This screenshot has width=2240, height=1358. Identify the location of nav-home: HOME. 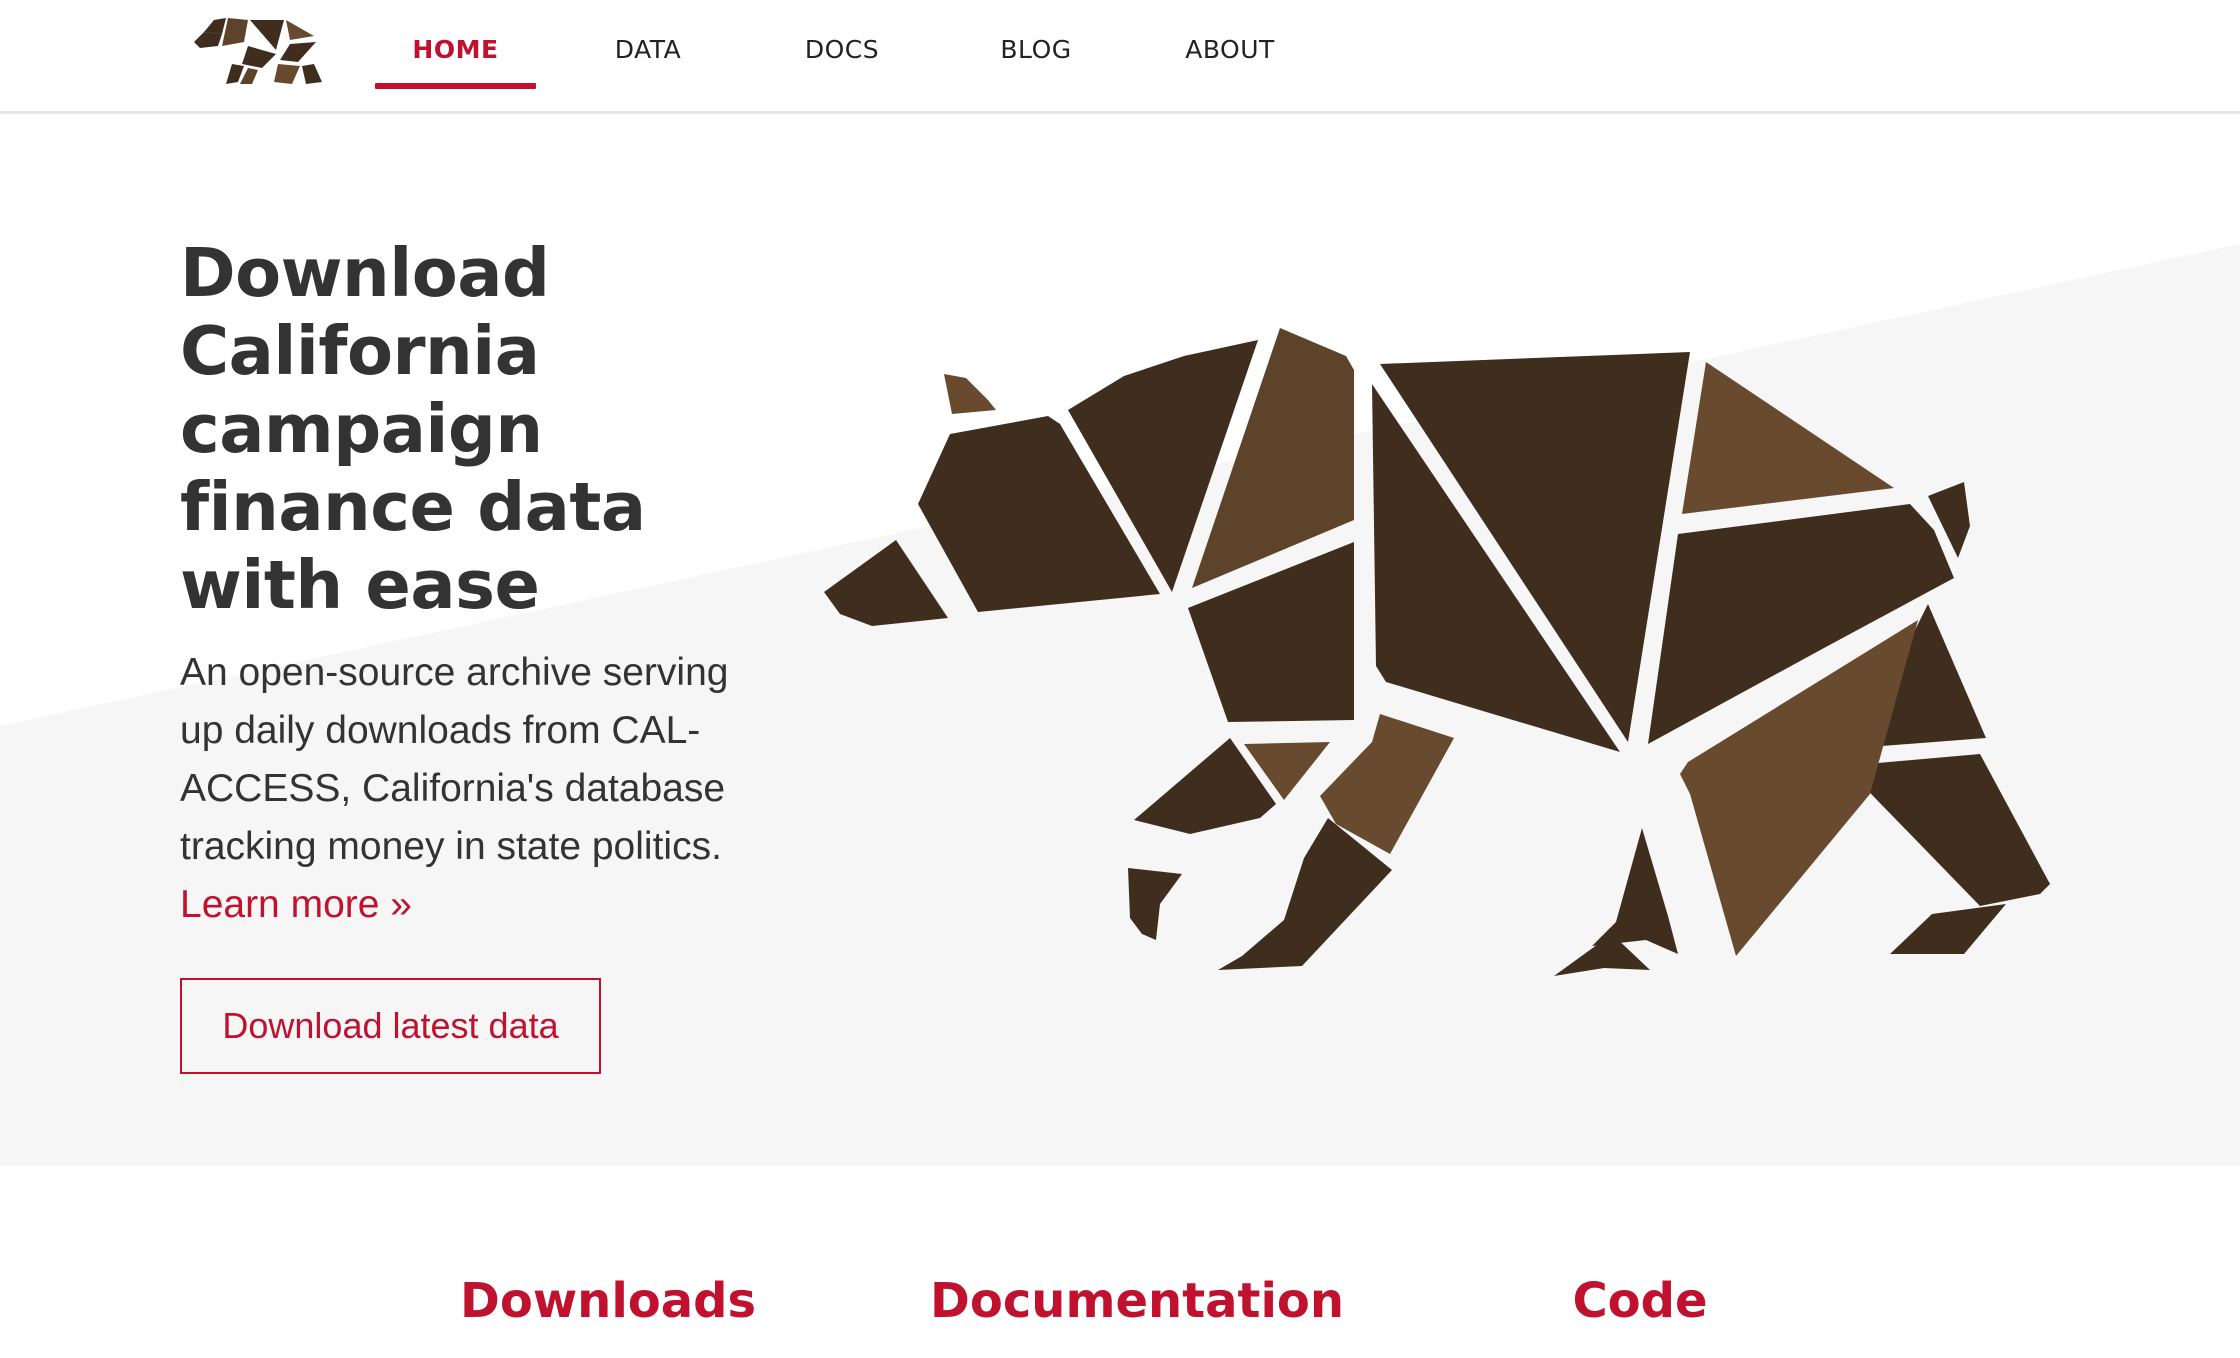
(455, 50).